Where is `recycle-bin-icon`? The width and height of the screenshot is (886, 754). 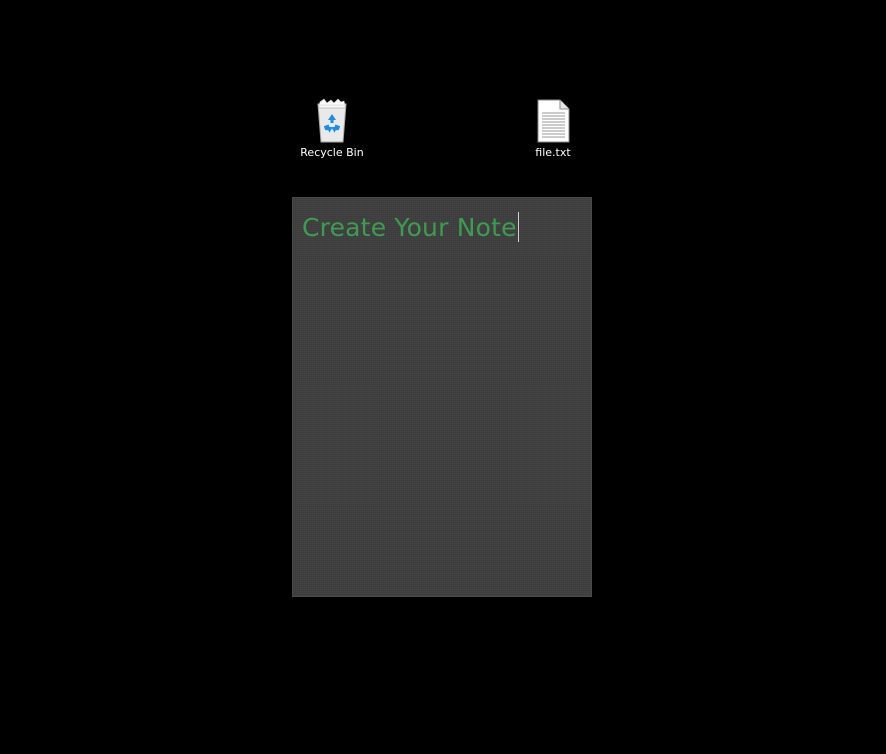 recycle-bin-icon is located at coordinates (332, 120).